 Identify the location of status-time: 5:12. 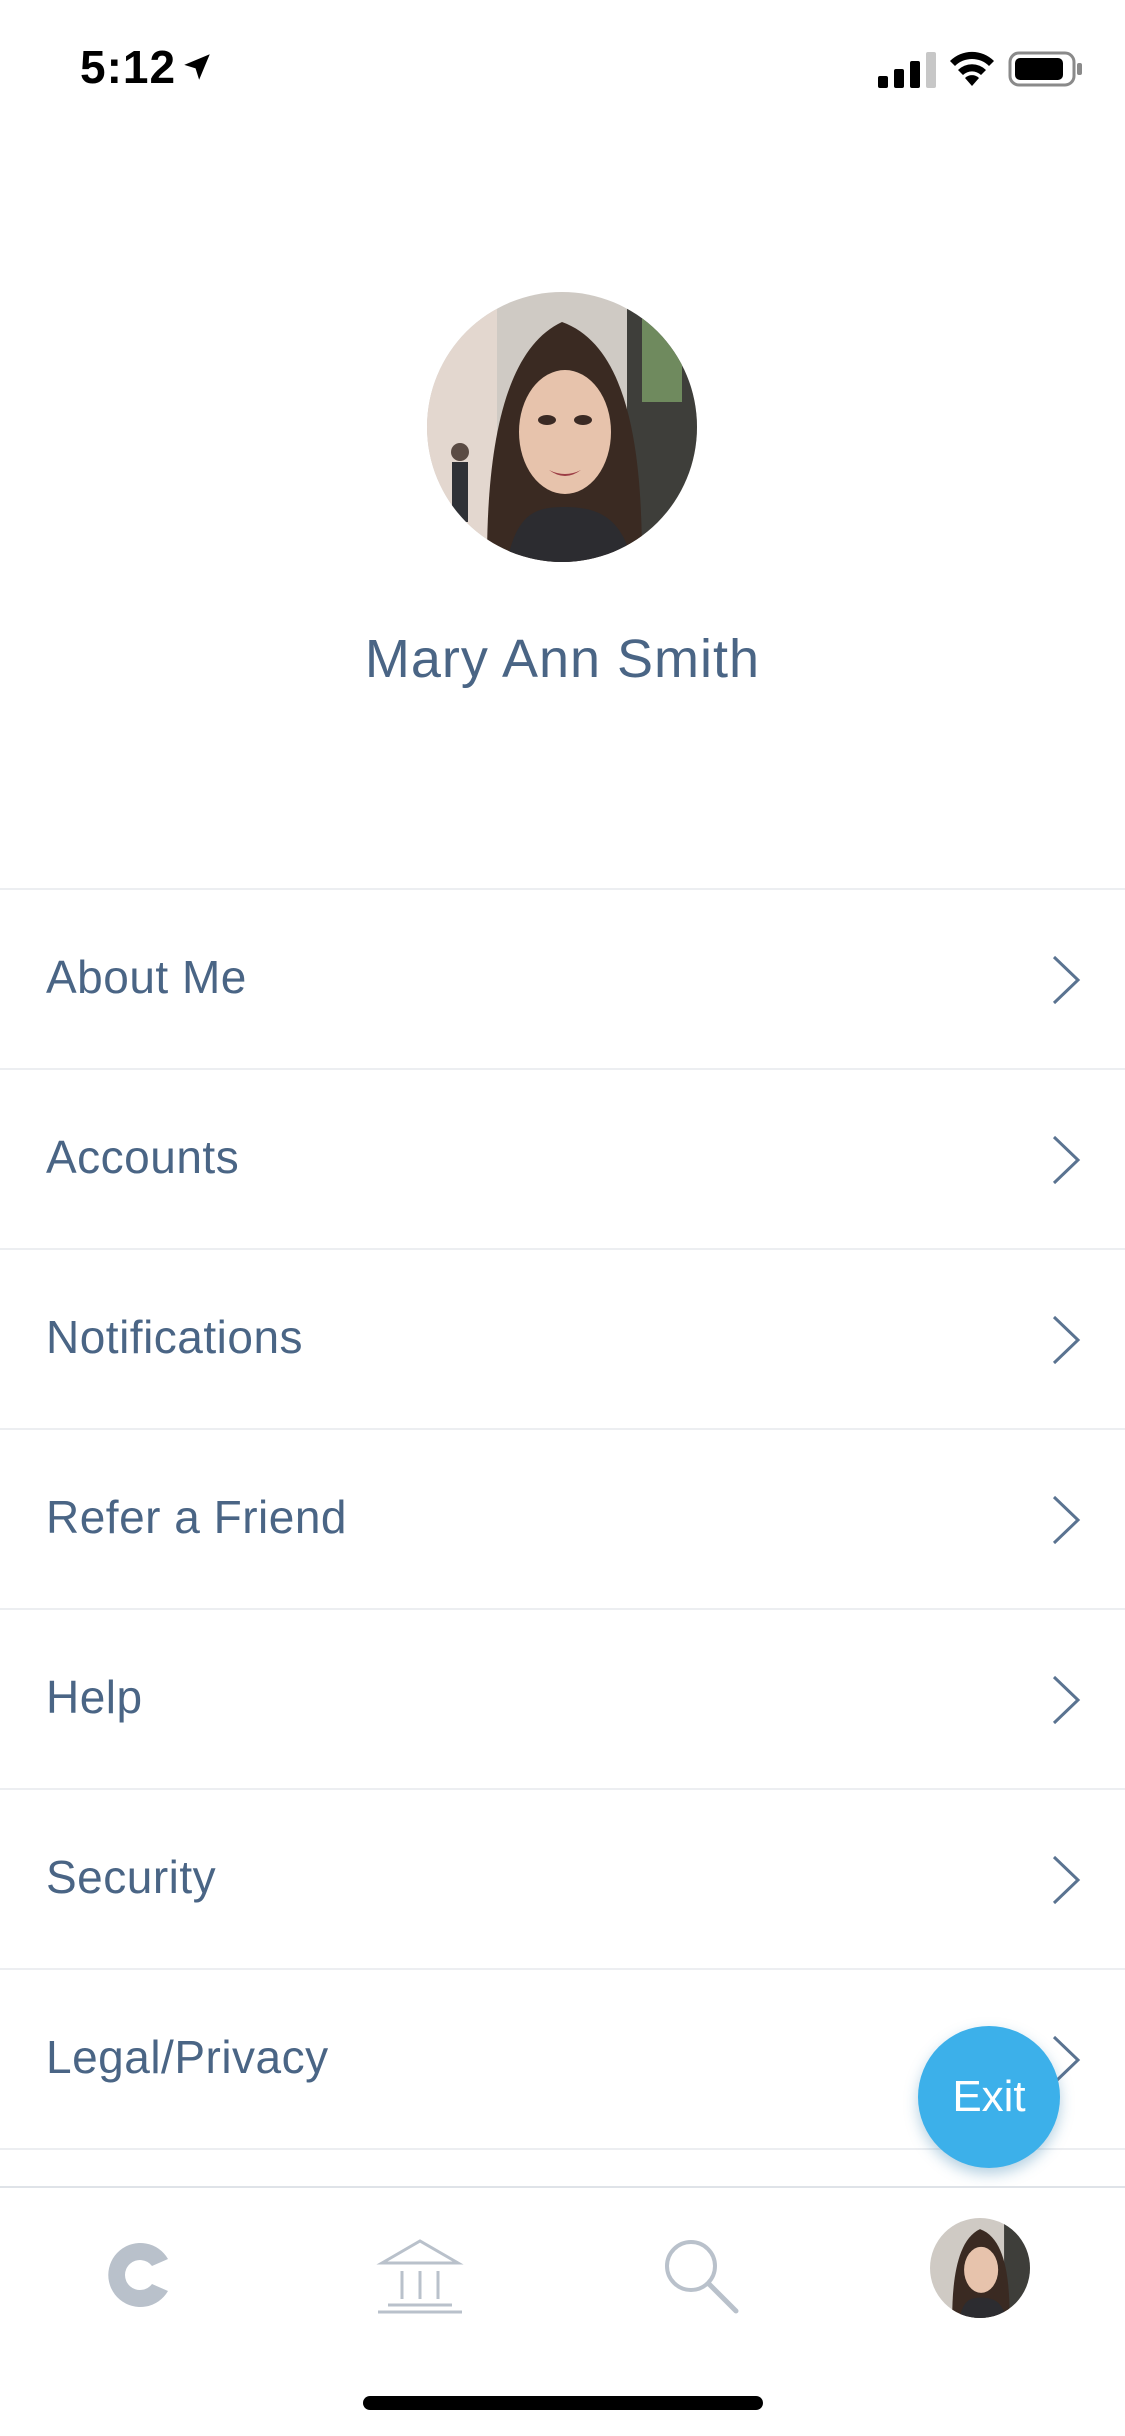
(128, 67).